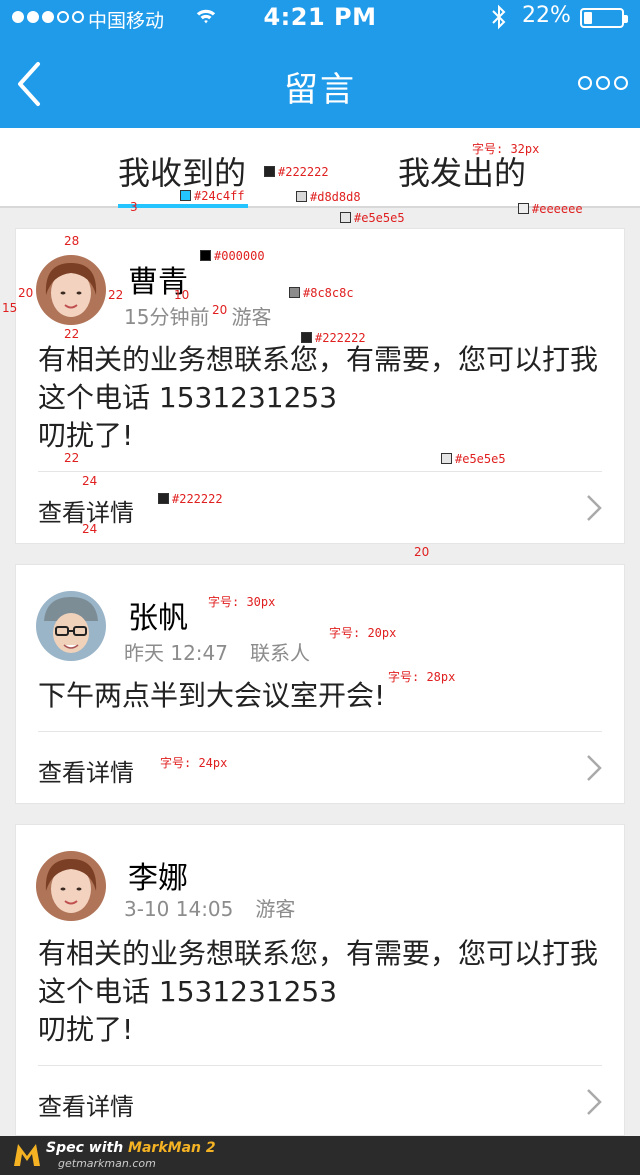  I want to click on status-bar: 中国移动 4:21 PM 22%, so click(320, 18).